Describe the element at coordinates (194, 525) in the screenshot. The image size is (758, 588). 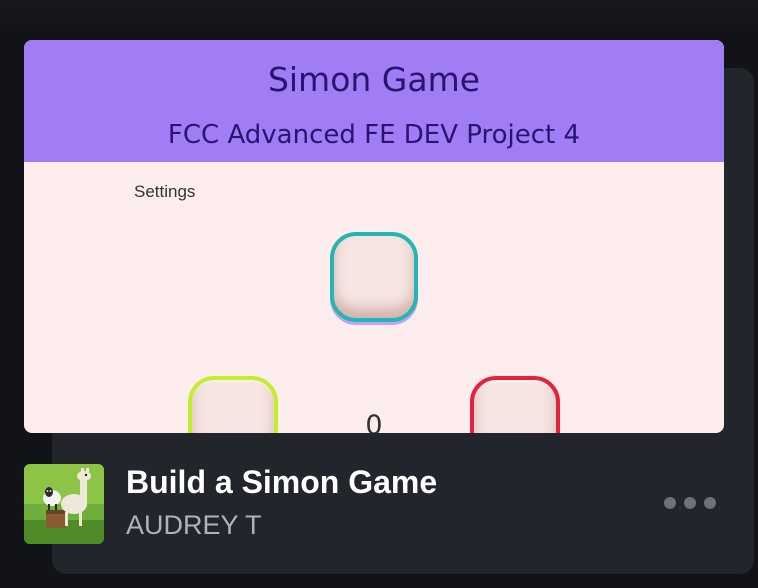
I see `project-author: AUDREY T` at that location.